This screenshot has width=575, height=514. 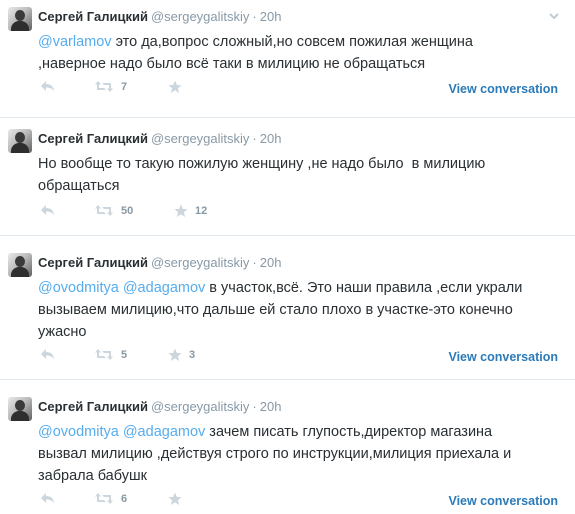 I want to click on retweet-count: 50, so click(x=127, y=210).